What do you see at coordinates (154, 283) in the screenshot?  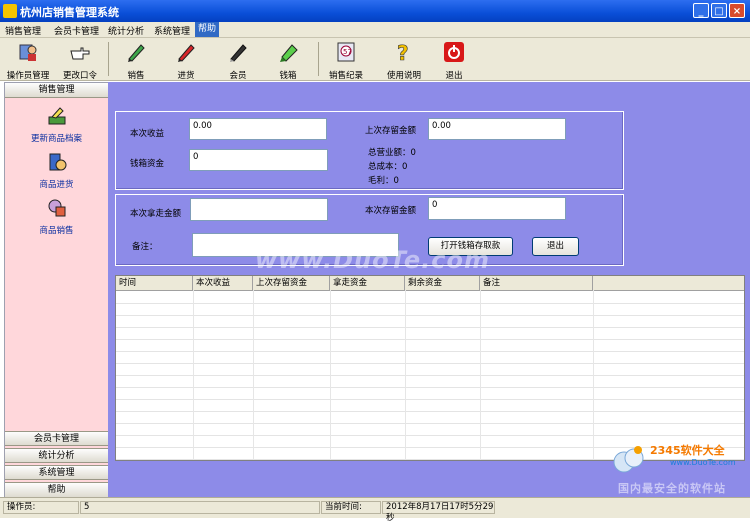 I see `column-header: 时间` at bounding box center [154, 283].